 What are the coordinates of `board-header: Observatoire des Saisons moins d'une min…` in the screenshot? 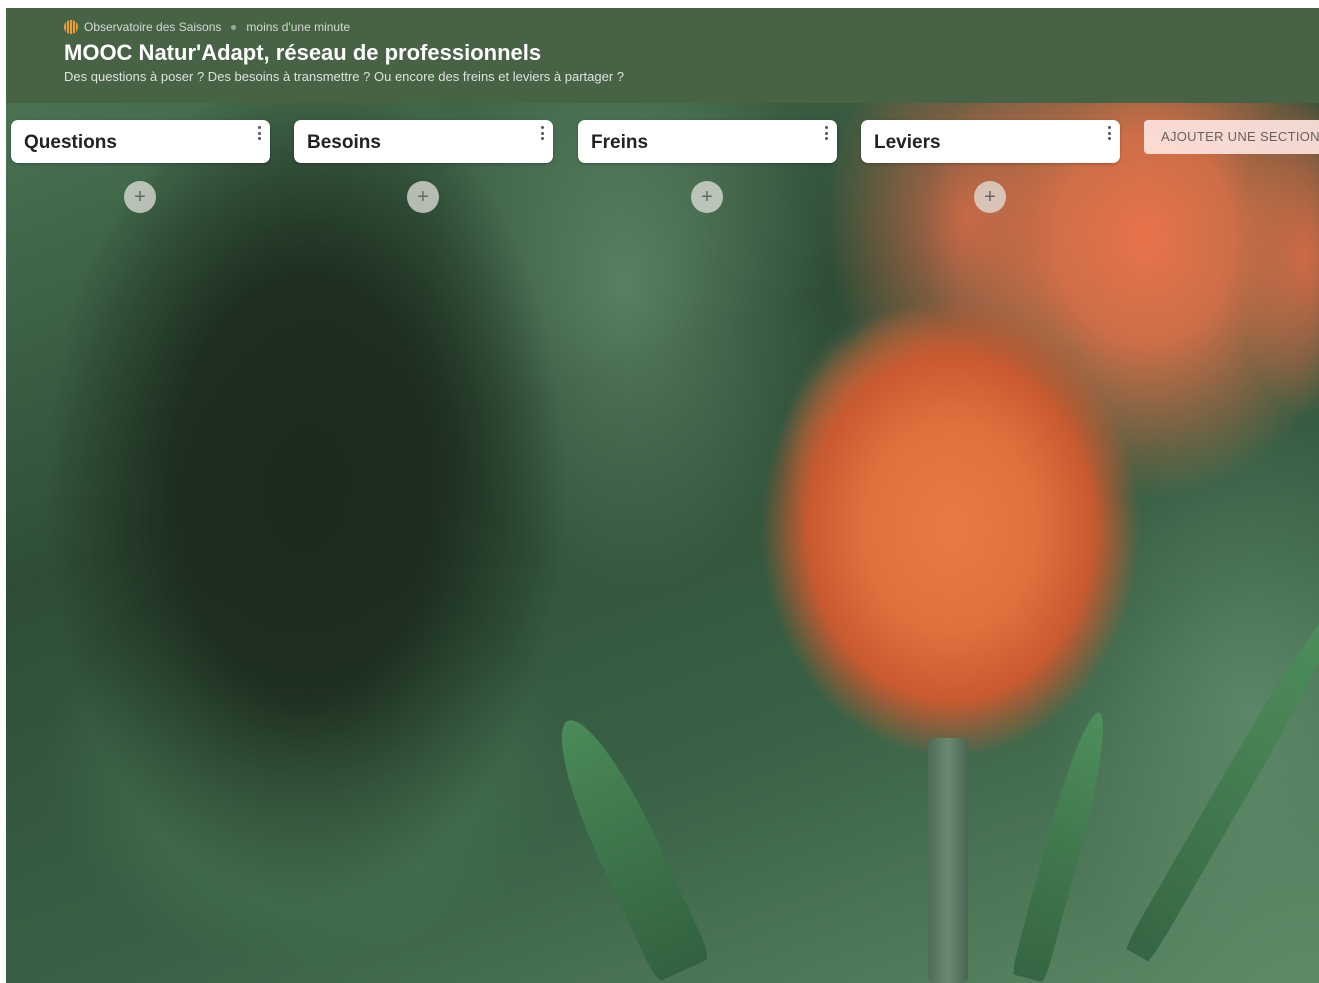 It's located at (662, 55).